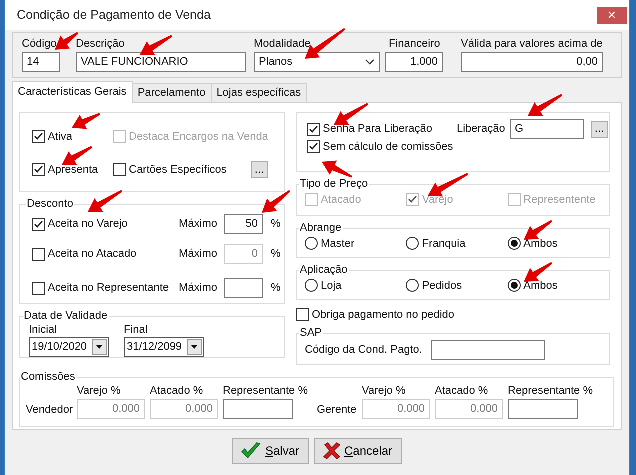 The width and height of the screenshot is (636, 475). I want to click on save-button: Salvar, so click(270, 451).